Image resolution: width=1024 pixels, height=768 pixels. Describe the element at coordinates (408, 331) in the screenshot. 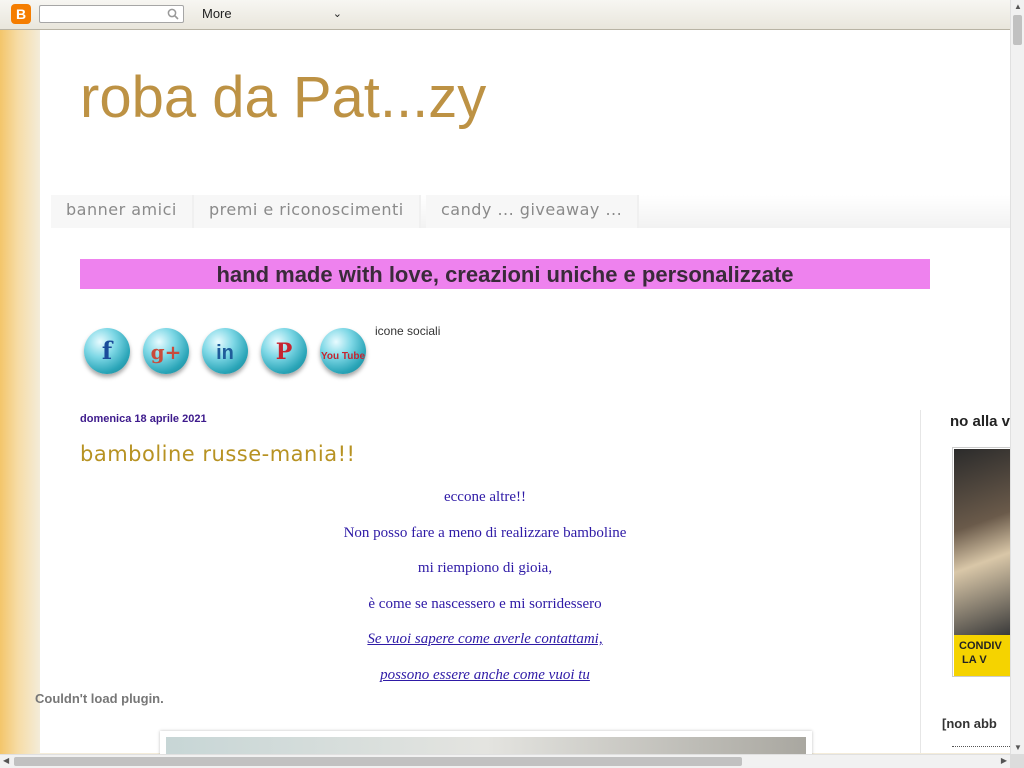

I see `social-icons-label: icone sociali` at that location.